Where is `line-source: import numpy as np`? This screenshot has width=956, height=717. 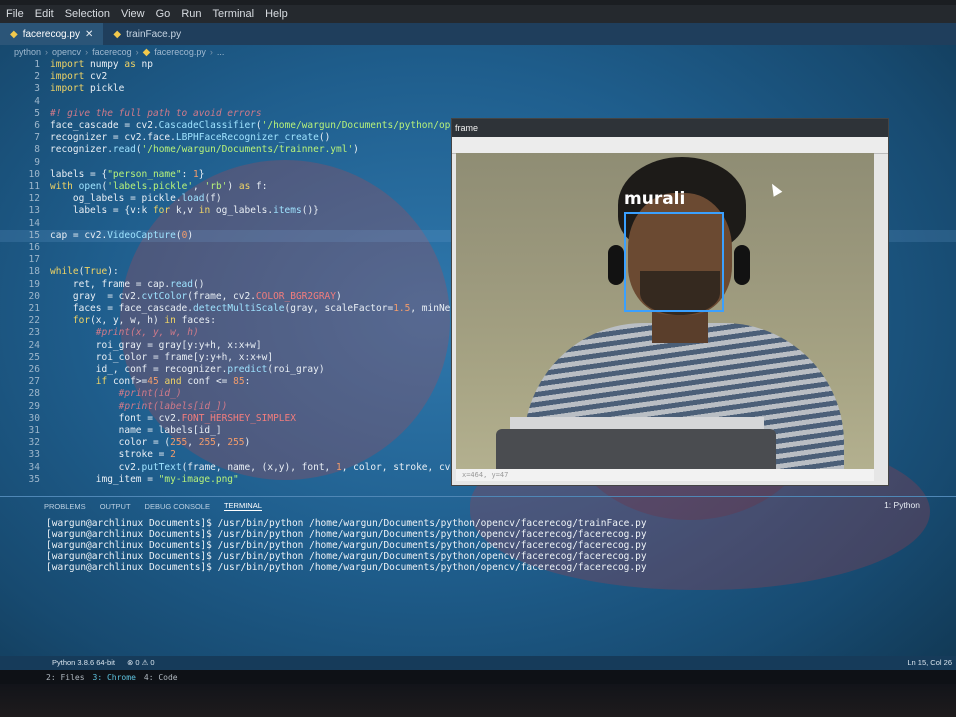
line-source: import numpy as np is located at coordinates (101, 64).